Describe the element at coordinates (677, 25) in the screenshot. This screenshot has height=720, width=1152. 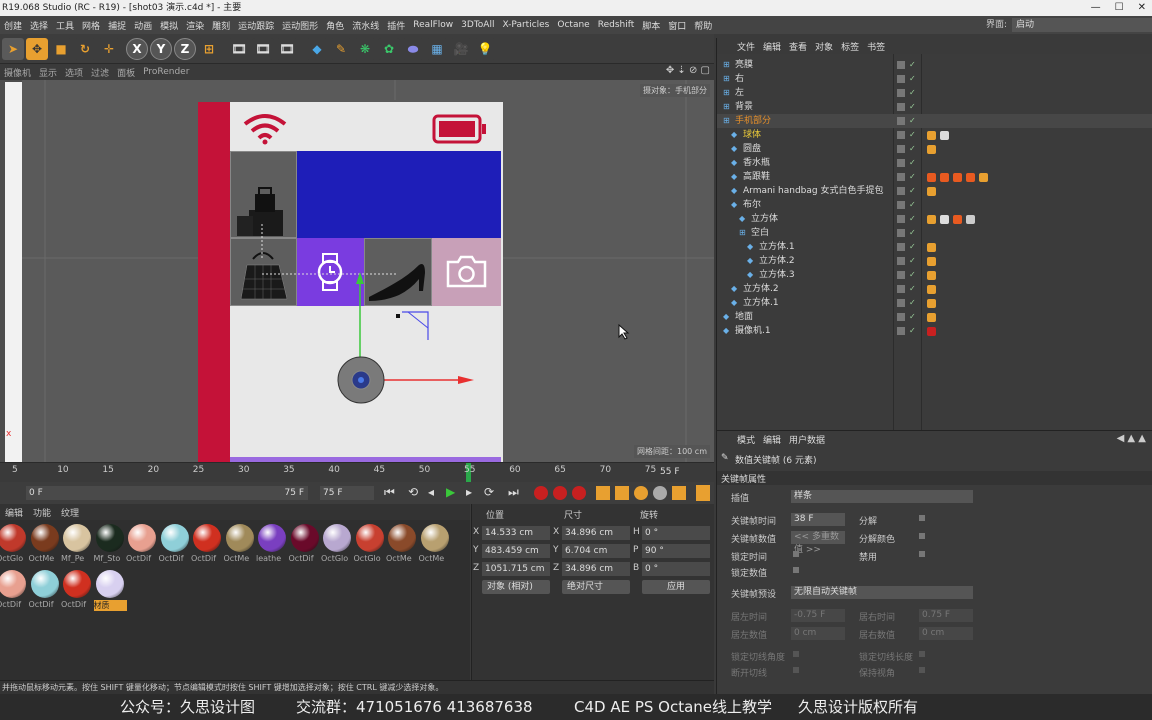
I see `menu-item: 窗口` at that location.